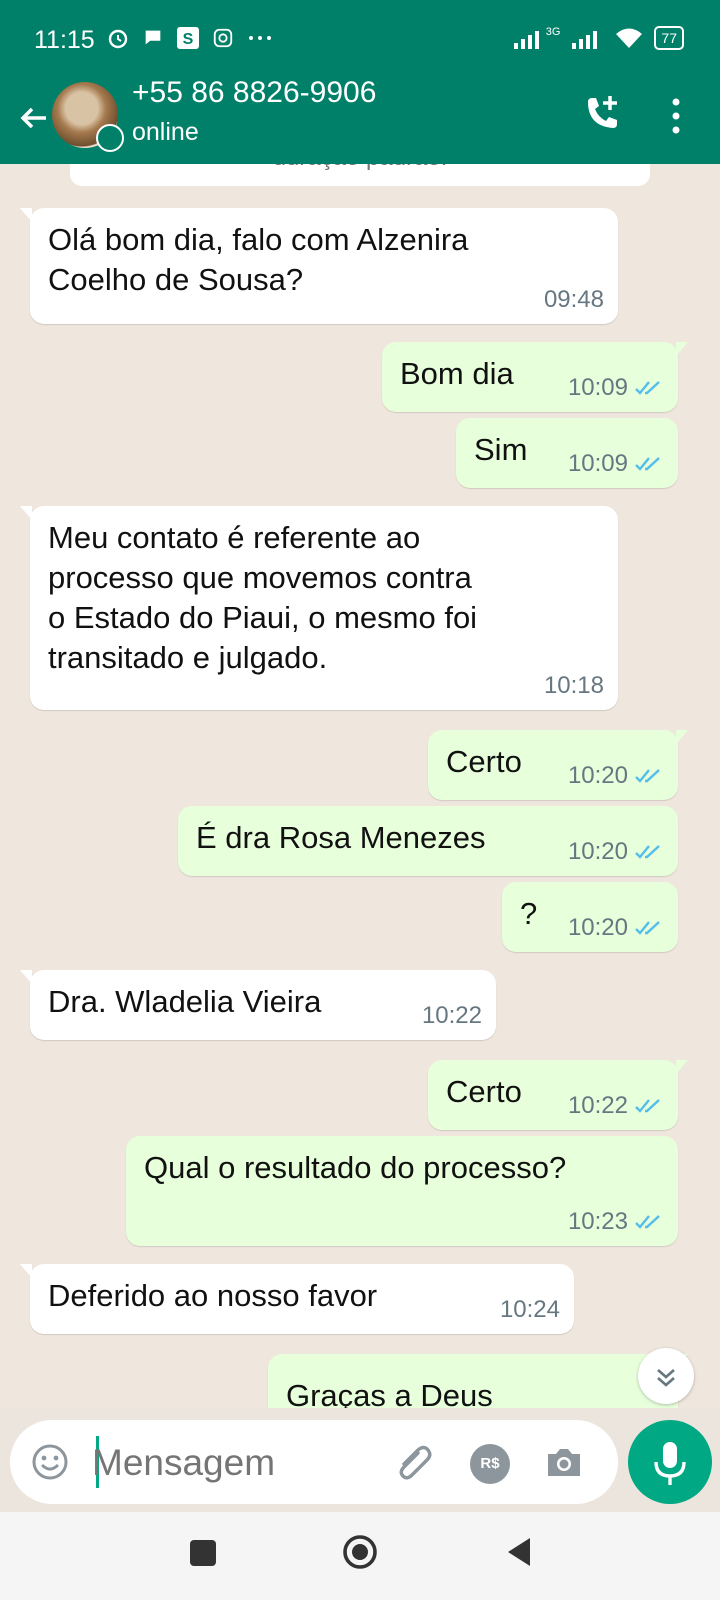 Image resolution: width=720 pixels, height=1600 pixels. Describe the element at coordinates (484, 1091) in the screenshot. I see `message-text: Certo` at that location.